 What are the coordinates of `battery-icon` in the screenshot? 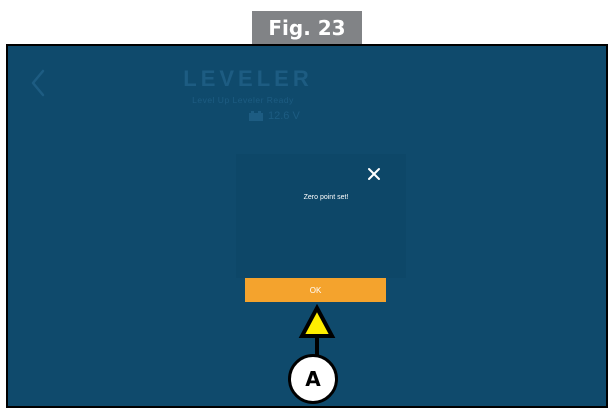 It's located at (256, 116).